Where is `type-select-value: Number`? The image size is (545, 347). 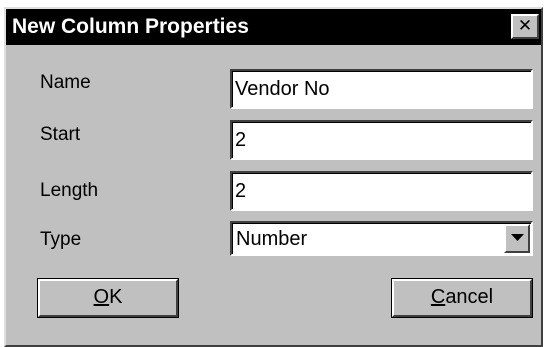
type-select-value: Number is located at coordinates (272, 239).